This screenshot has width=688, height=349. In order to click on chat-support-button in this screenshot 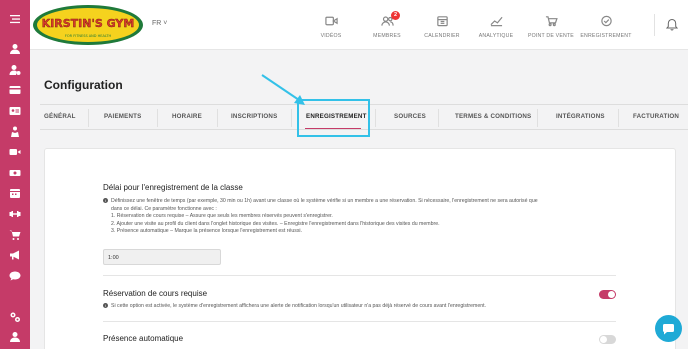, I will do `click(668, 328)`.